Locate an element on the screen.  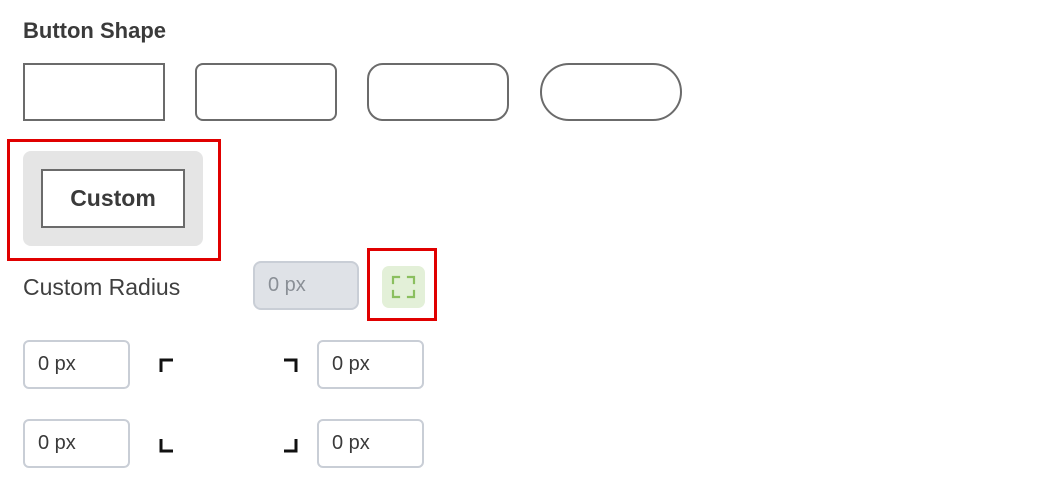
expand-corners-icon is located at coordinates (403, 287).